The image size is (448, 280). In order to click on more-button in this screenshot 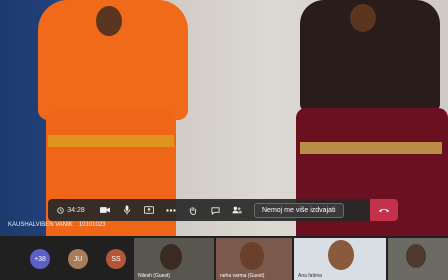, I will do `click(171, 210)`.